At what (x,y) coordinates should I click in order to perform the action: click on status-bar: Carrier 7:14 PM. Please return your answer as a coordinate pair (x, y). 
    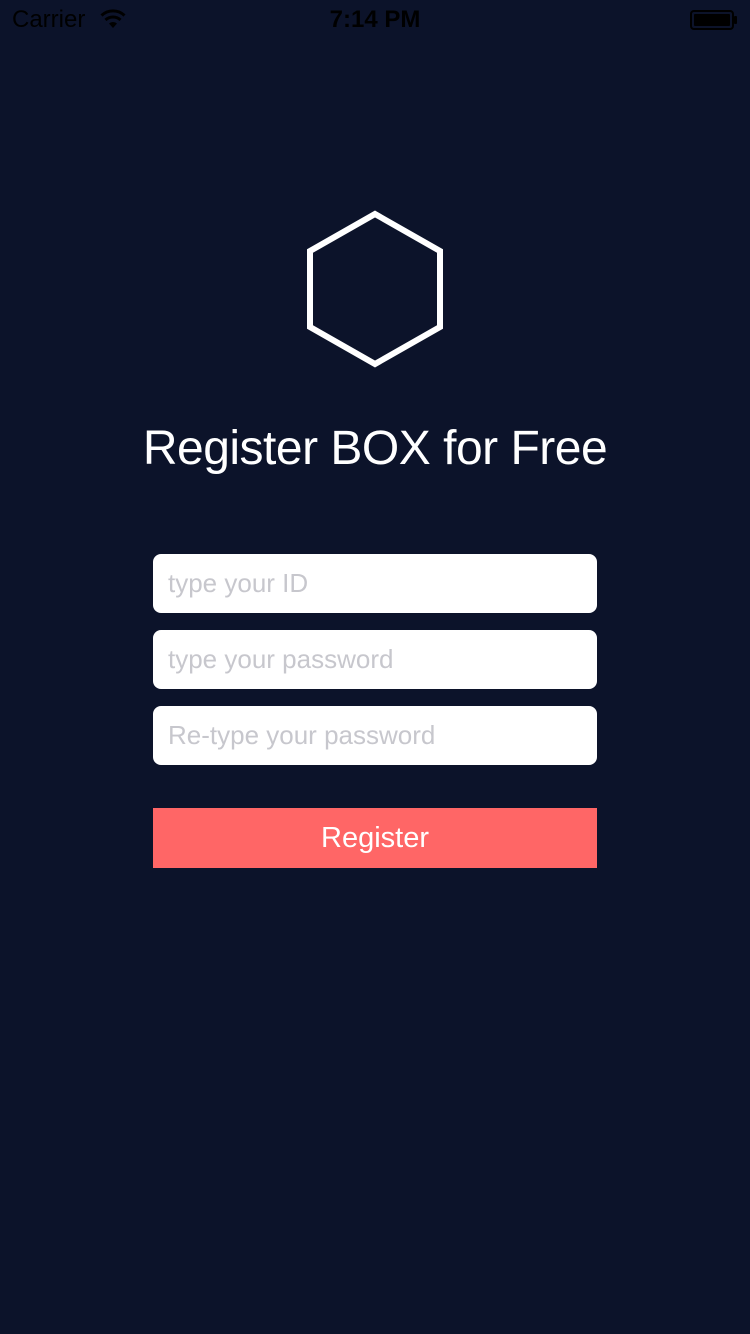
    Looking at the image, I should click on (375, 20).